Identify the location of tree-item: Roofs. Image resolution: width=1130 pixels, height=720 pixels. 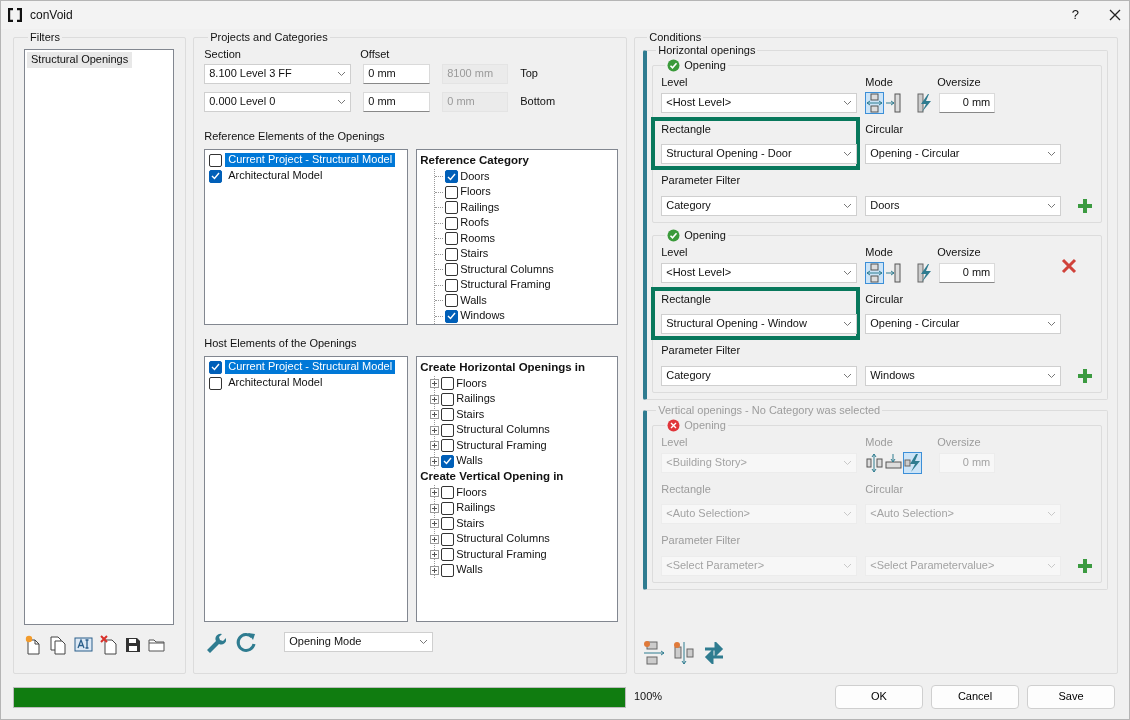
(474, 223).